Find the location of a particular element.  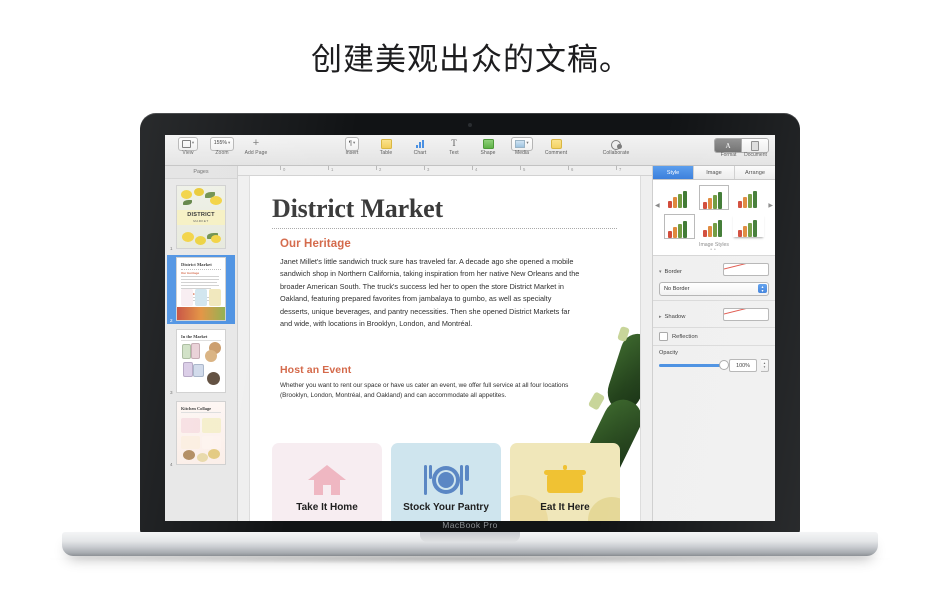

ruler-tick-5: 5 is located at coordinates (524, 169).